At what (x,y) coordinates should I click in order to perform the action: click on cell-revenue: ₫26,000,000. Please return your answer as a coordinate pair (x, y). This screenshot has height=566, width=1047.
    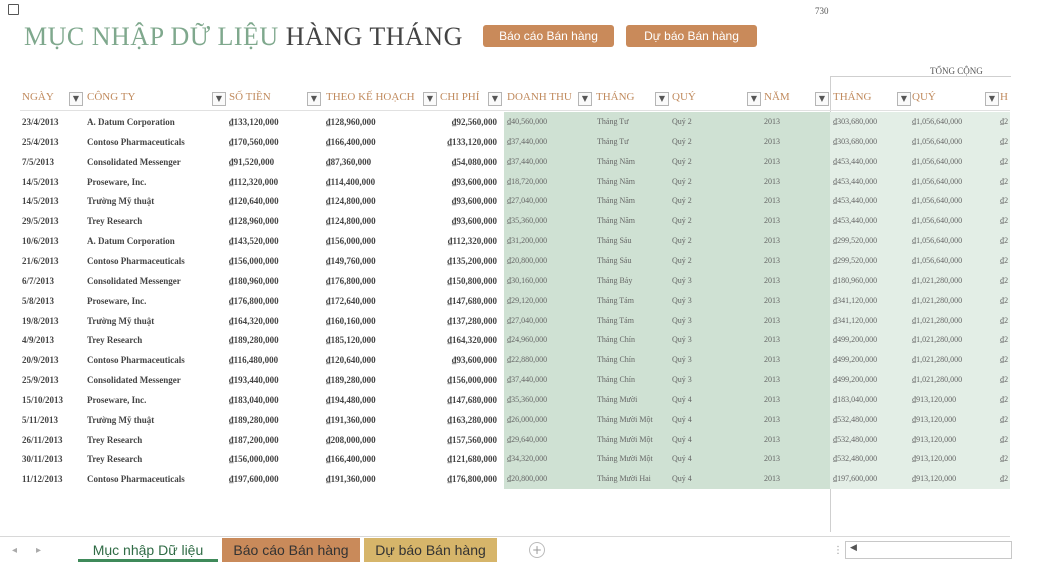
    Looking at the image, I should click on (527, 419).